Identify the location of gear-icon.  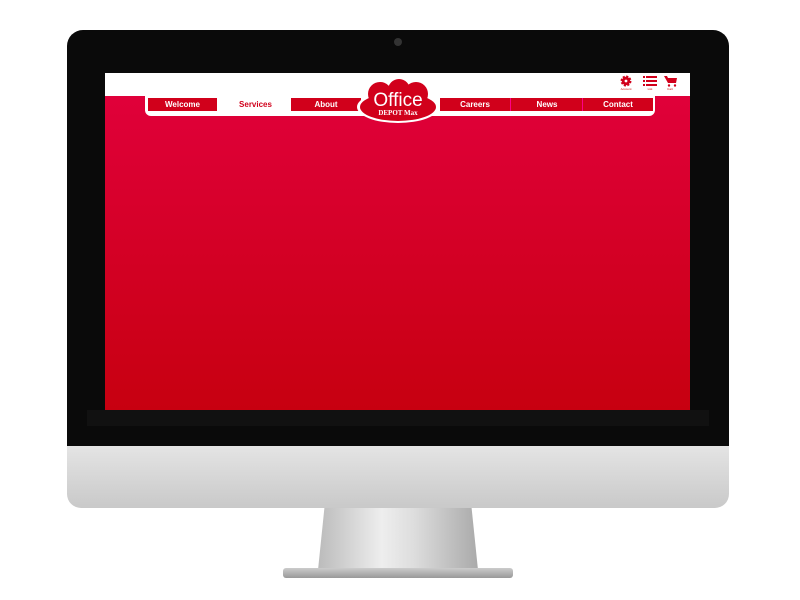
(626, 81).